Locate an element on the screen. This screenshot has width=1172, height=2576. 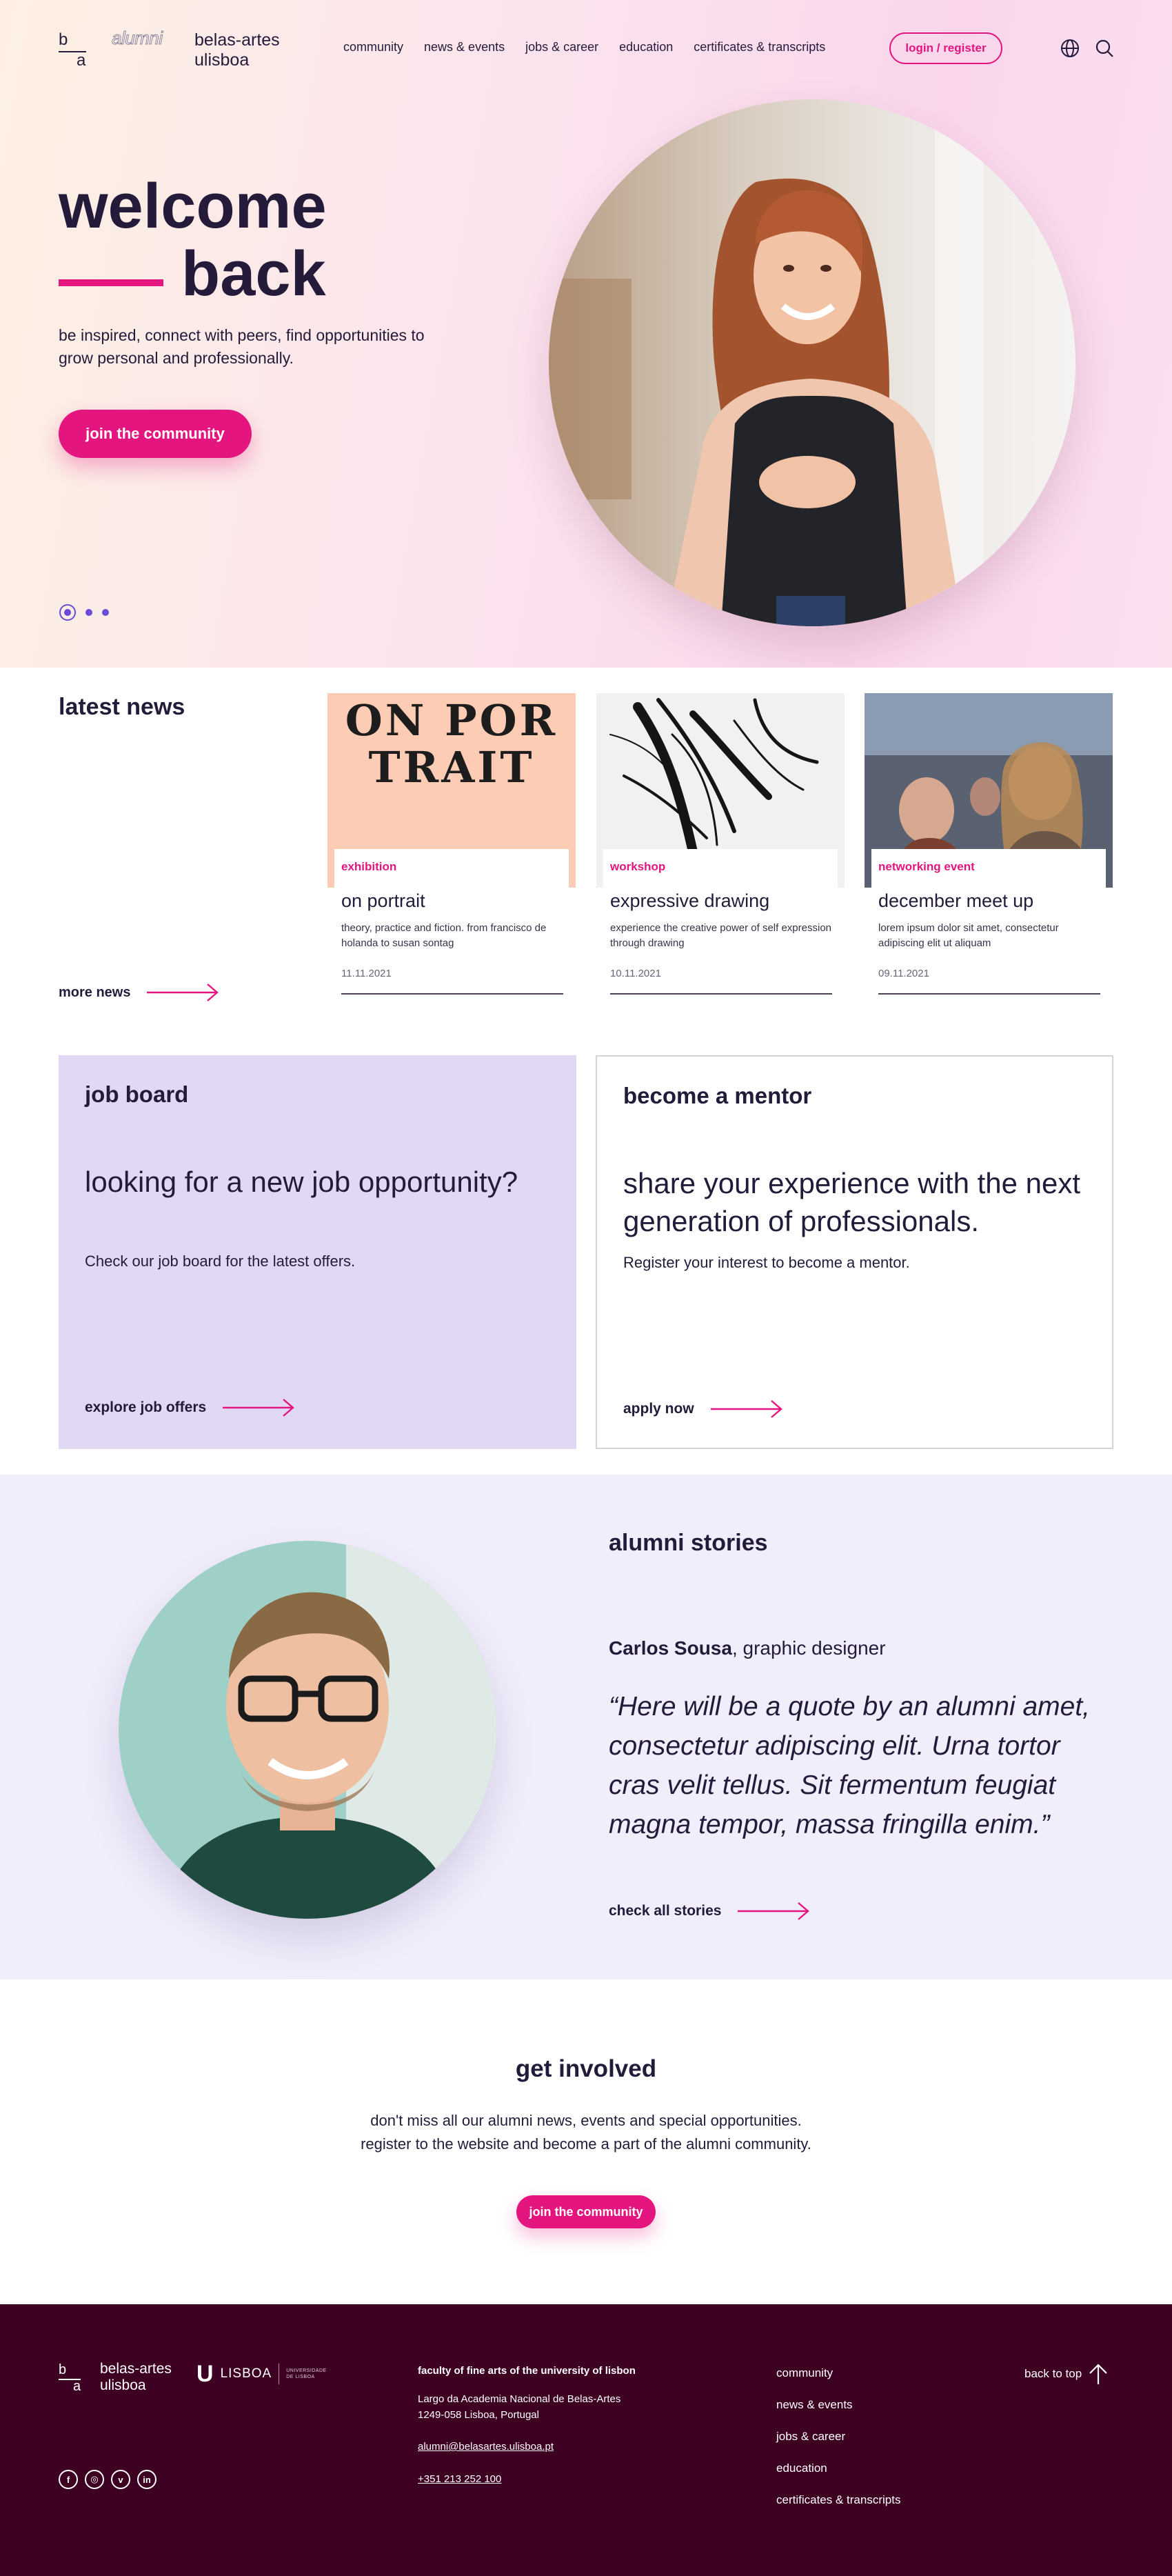
instagram-icon: ◎ is located at coordinates (95, 2479).